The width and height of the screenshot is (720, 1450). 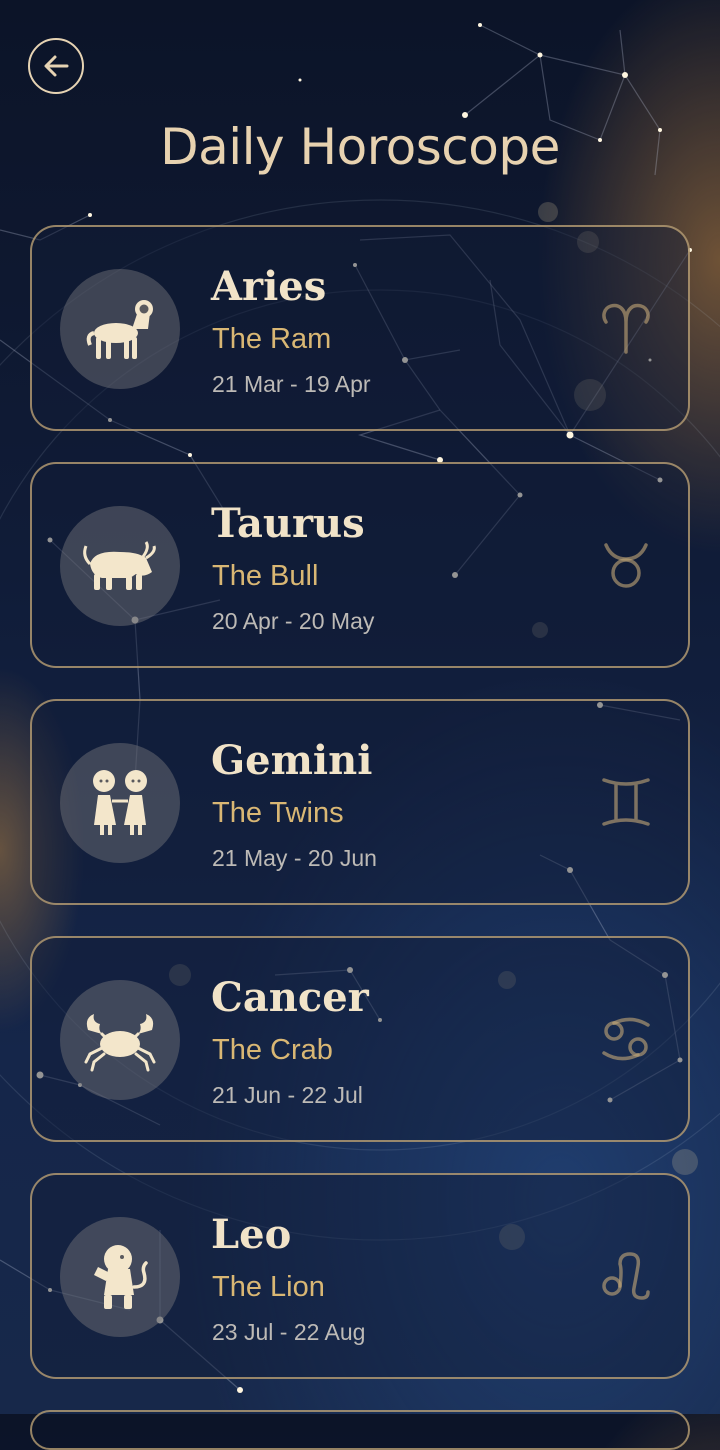 I want to click on twins-icon, so click(x=120, y=802).